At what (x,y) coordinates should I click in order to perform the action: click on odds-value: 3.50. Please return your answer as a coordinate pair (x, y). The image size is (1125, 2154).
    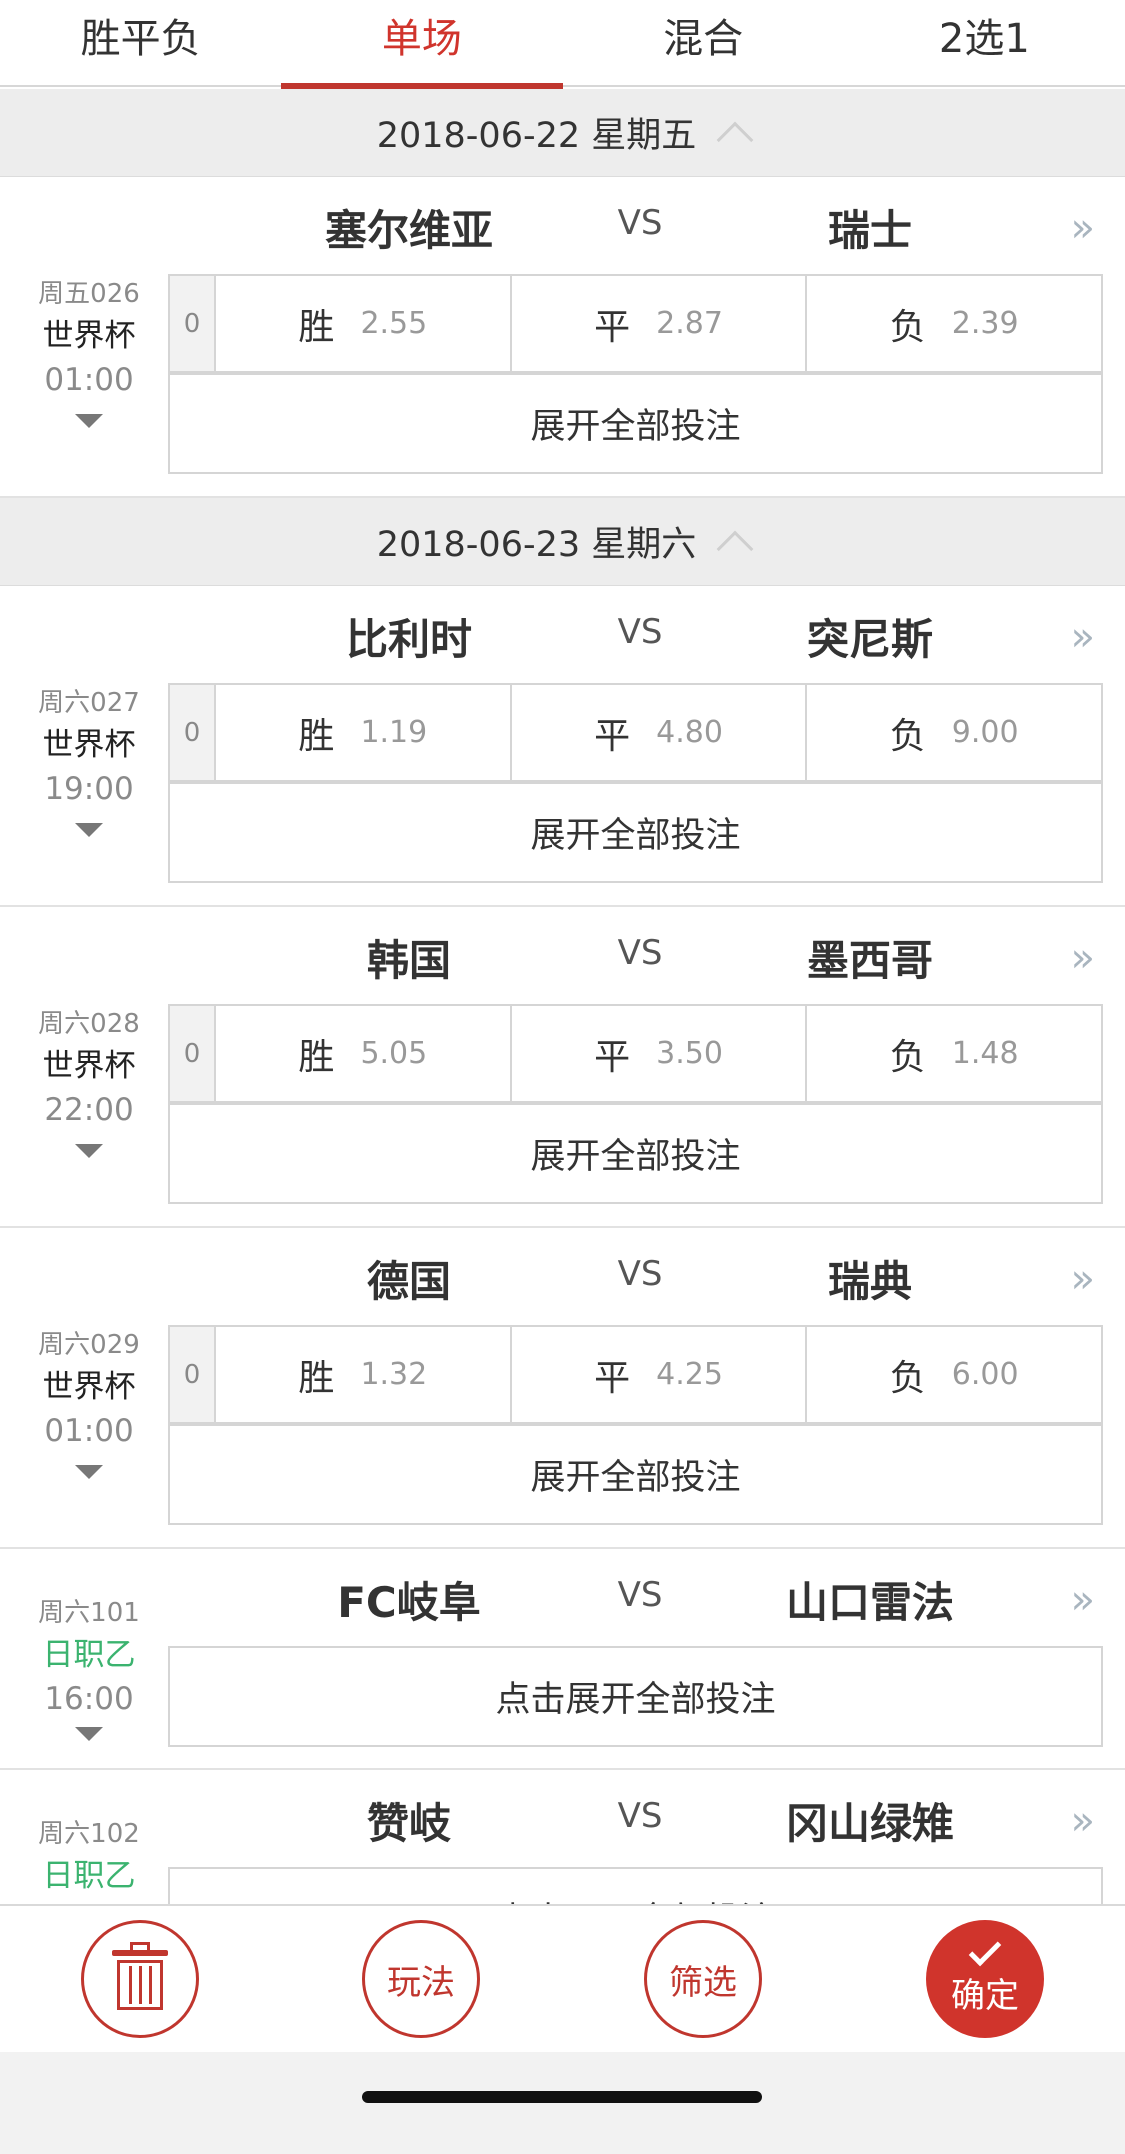
    Looking at the image, I should click on (689, 1053).